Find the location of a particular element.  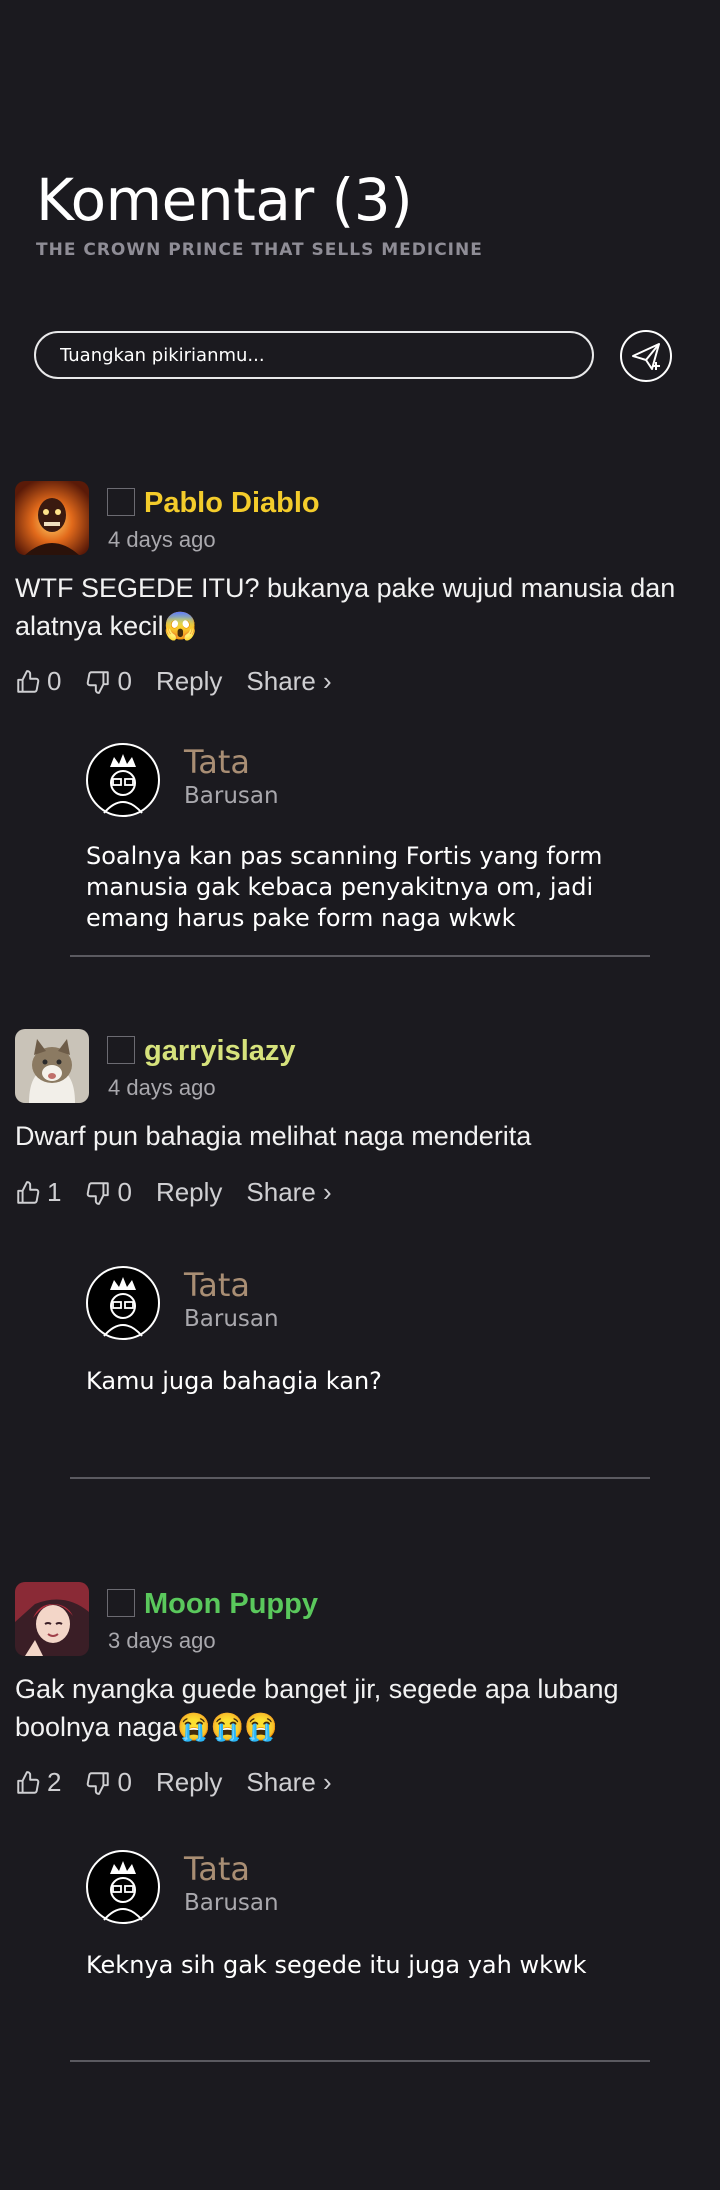

comment-actions: 2 0 Reply Share › is located at coordinates (185, 1782).